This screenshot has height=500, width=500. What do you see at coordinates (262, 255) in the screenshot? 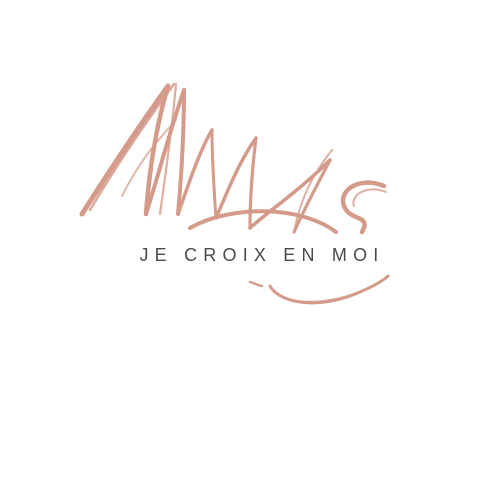
I see `tagline-text: JE CROIX EN MOI` at bounding box center [262, 255].